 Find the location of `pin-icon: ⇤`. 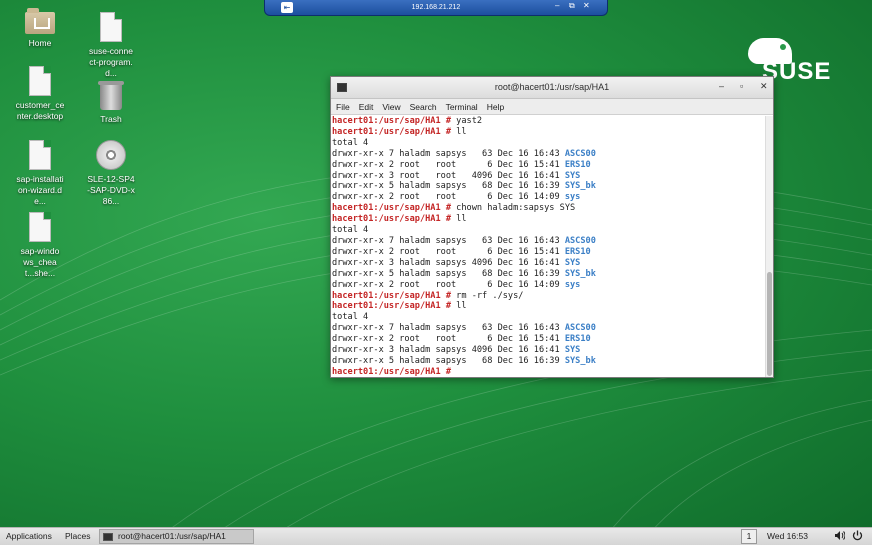

pin-icon: ⇤ is located at coordinates (287, 7).